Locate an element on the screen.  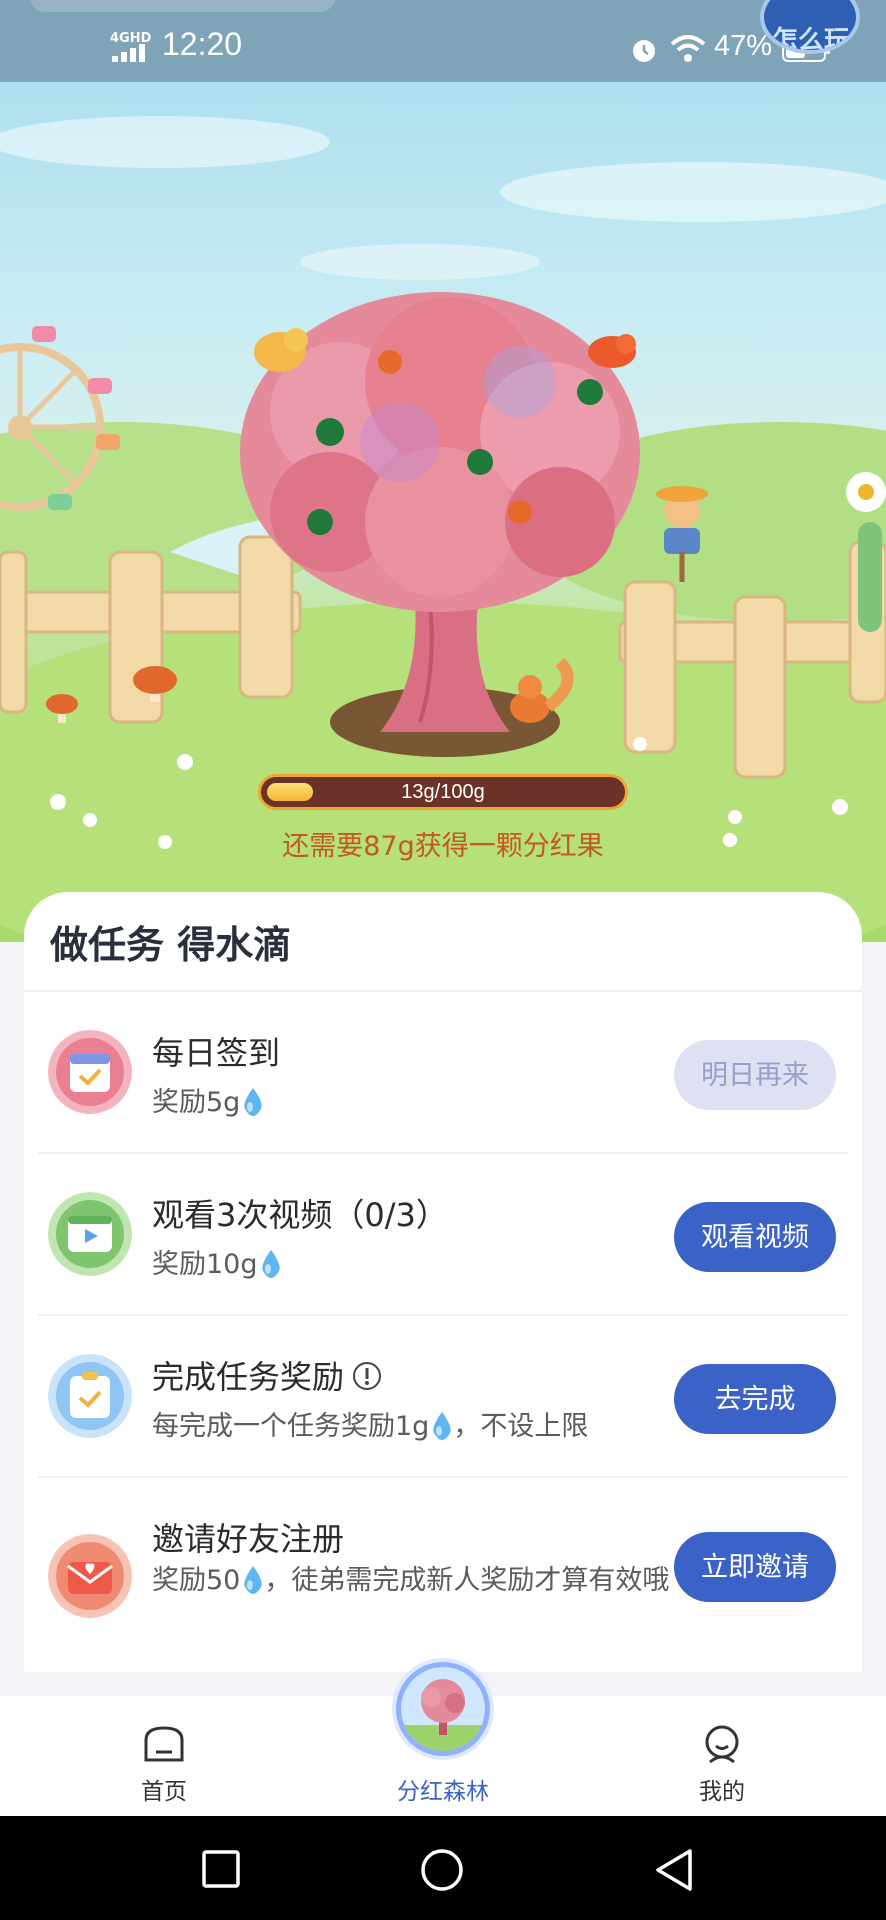
home-icon is located at coordinates (164, 1744).